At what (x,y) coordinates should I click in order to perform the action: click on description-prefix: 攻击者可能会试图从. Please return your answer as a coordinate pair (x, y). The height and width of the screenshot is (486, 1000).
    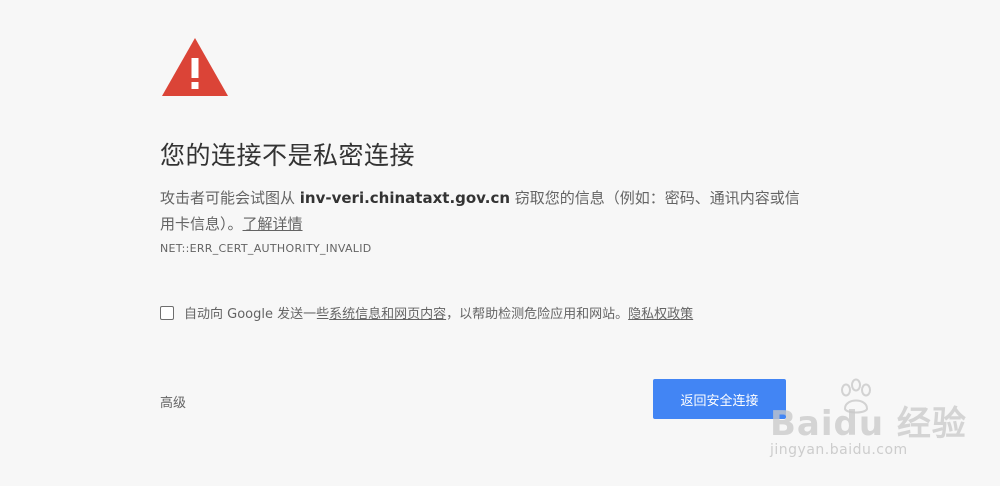
    Looking at the image, I should click on (230, 198).